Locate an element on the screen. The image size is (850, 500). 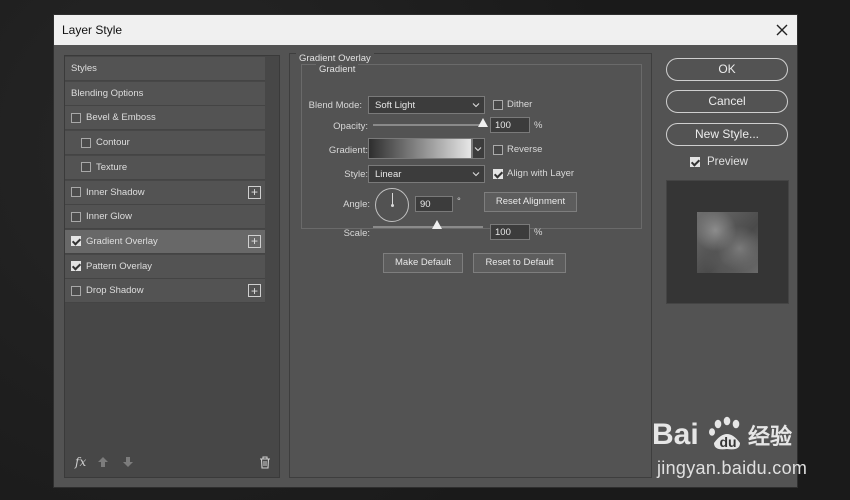
style-item-label: Texture is located at coordinates (112, 167).